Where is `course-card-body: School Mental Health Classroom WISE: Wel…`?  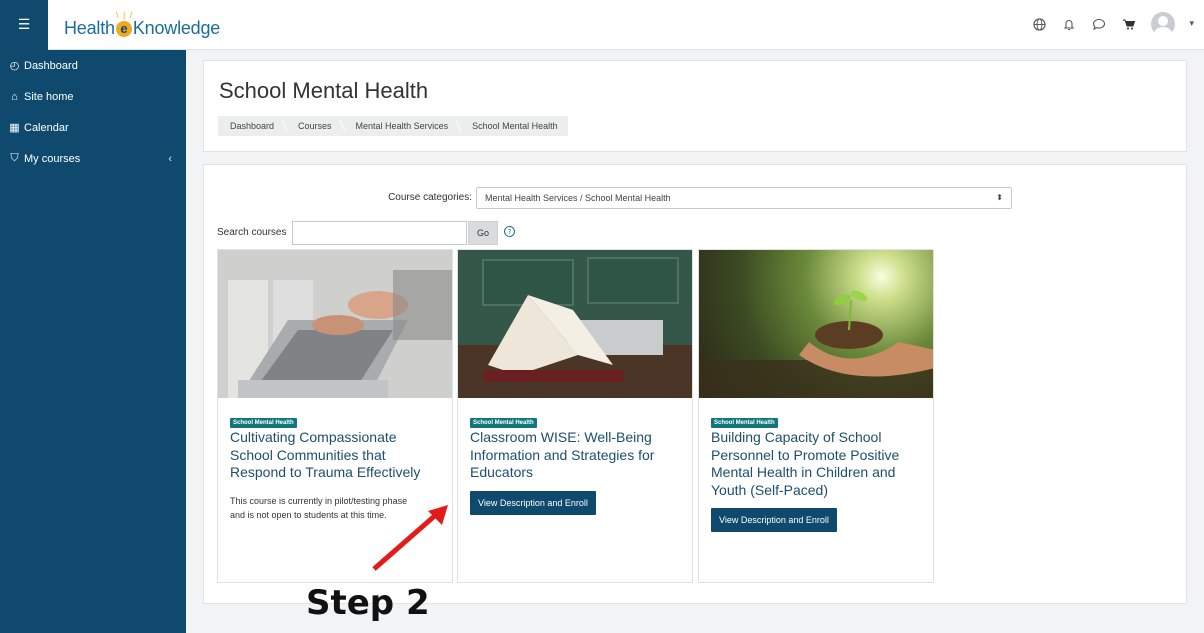 course-card-body: School Mental Health Classroom WISE: Wel… is located at coordinates (575, 456).